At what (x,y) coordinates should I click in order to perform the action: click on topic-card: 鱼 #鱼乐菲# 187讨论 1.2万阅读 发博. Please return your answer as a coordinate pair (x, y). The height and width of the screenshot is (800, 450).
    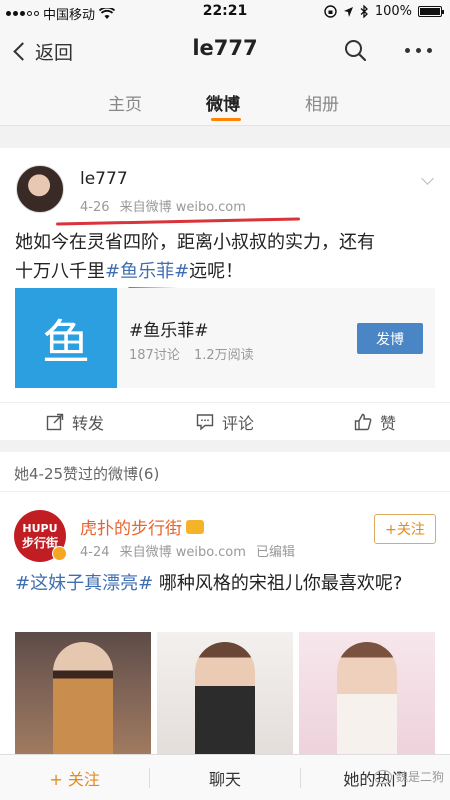
    Looking at the image, I should click on (225, 338).